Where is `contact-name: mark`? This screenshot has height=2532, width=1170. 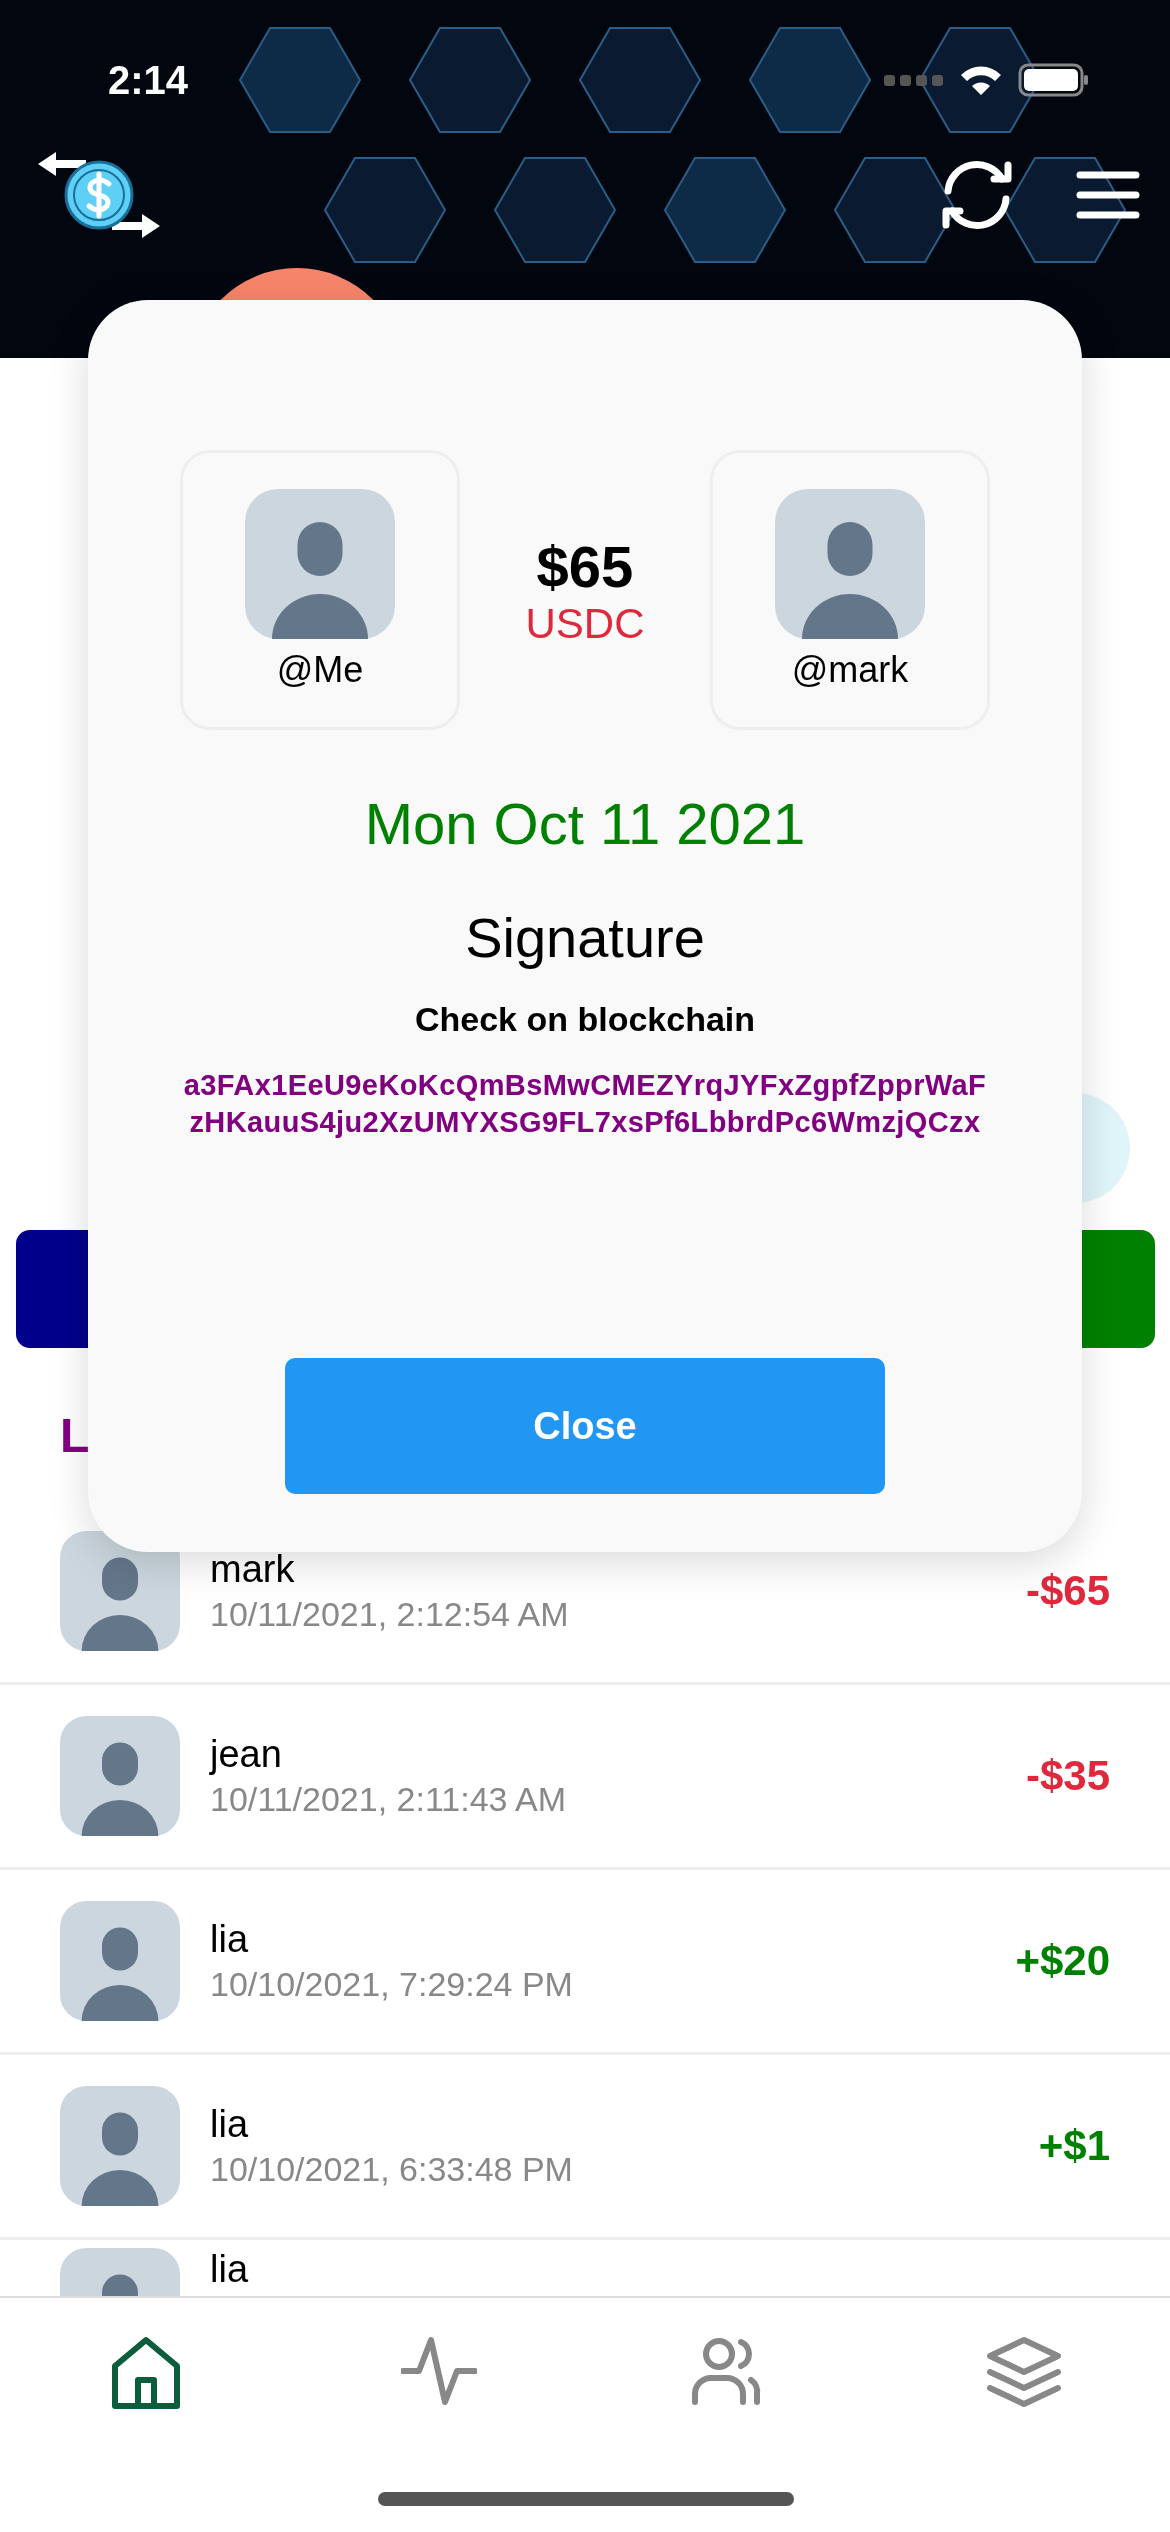 contact-name: mark is located at coordinates (253, 1569).